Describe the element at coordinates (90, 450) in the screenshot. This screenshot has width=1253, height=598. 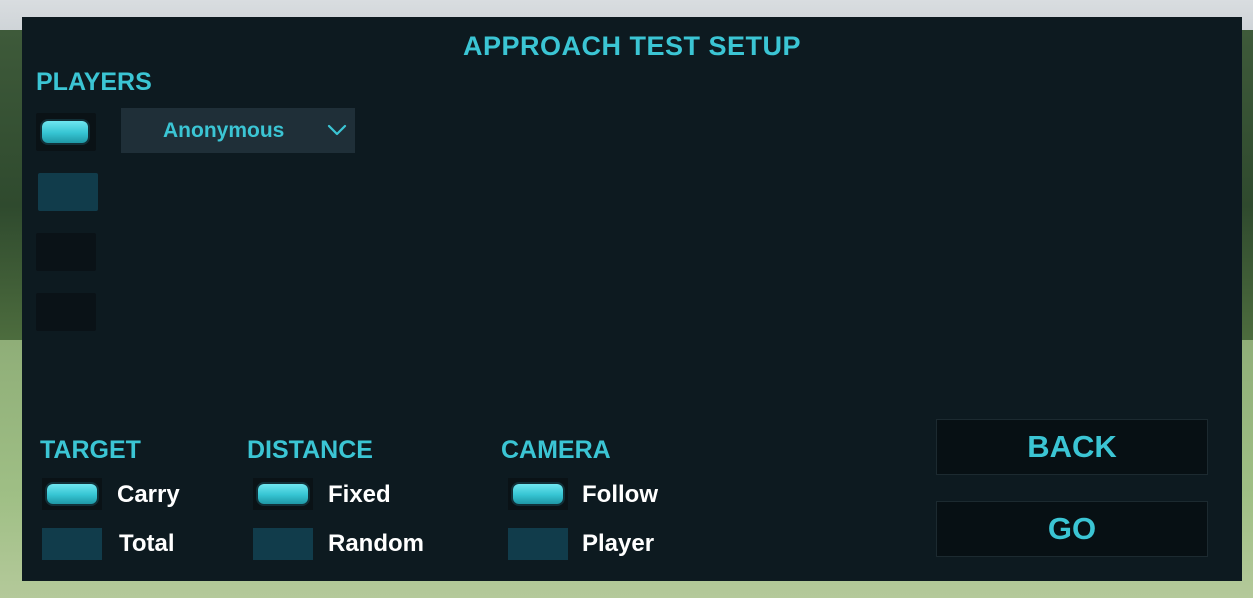
I see `target-label: TARGET` at that location.